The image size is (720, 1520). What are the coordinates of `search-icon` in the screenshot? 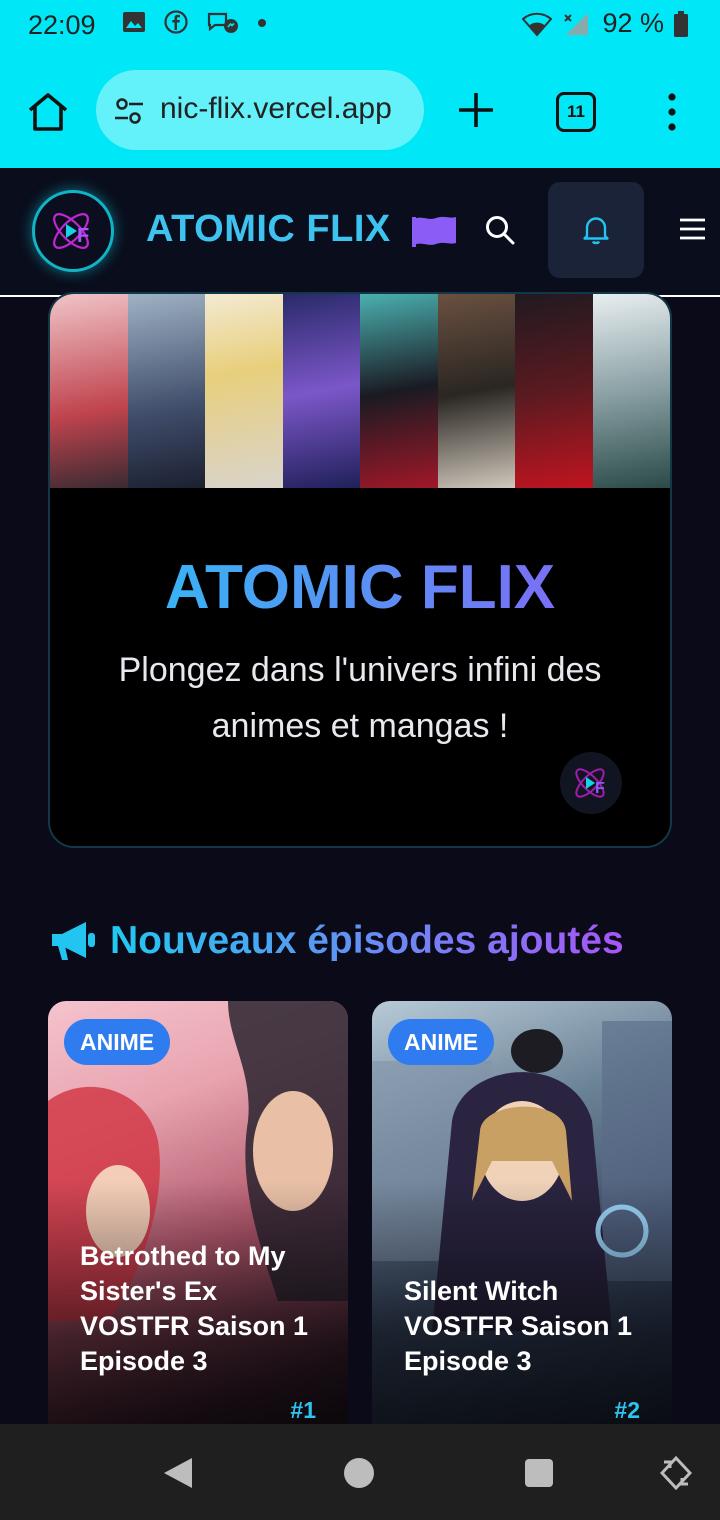 It's located at (500, 230).